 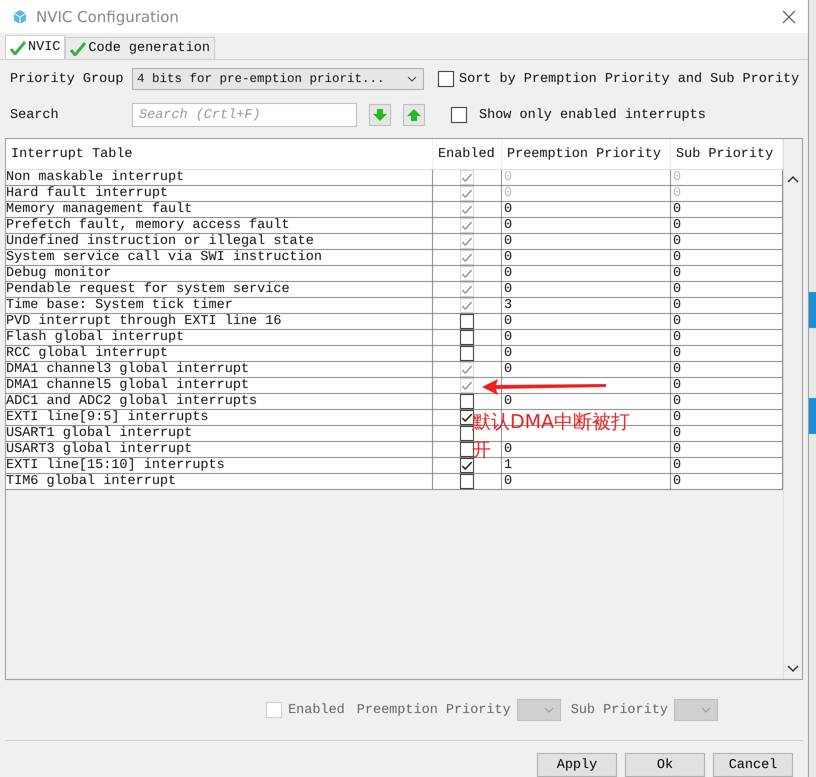 What do you see at coordinates (219, 481) in the screenshot?
I see `table-cell: TIM6 global interrupt` at bounding box center [219, 481].